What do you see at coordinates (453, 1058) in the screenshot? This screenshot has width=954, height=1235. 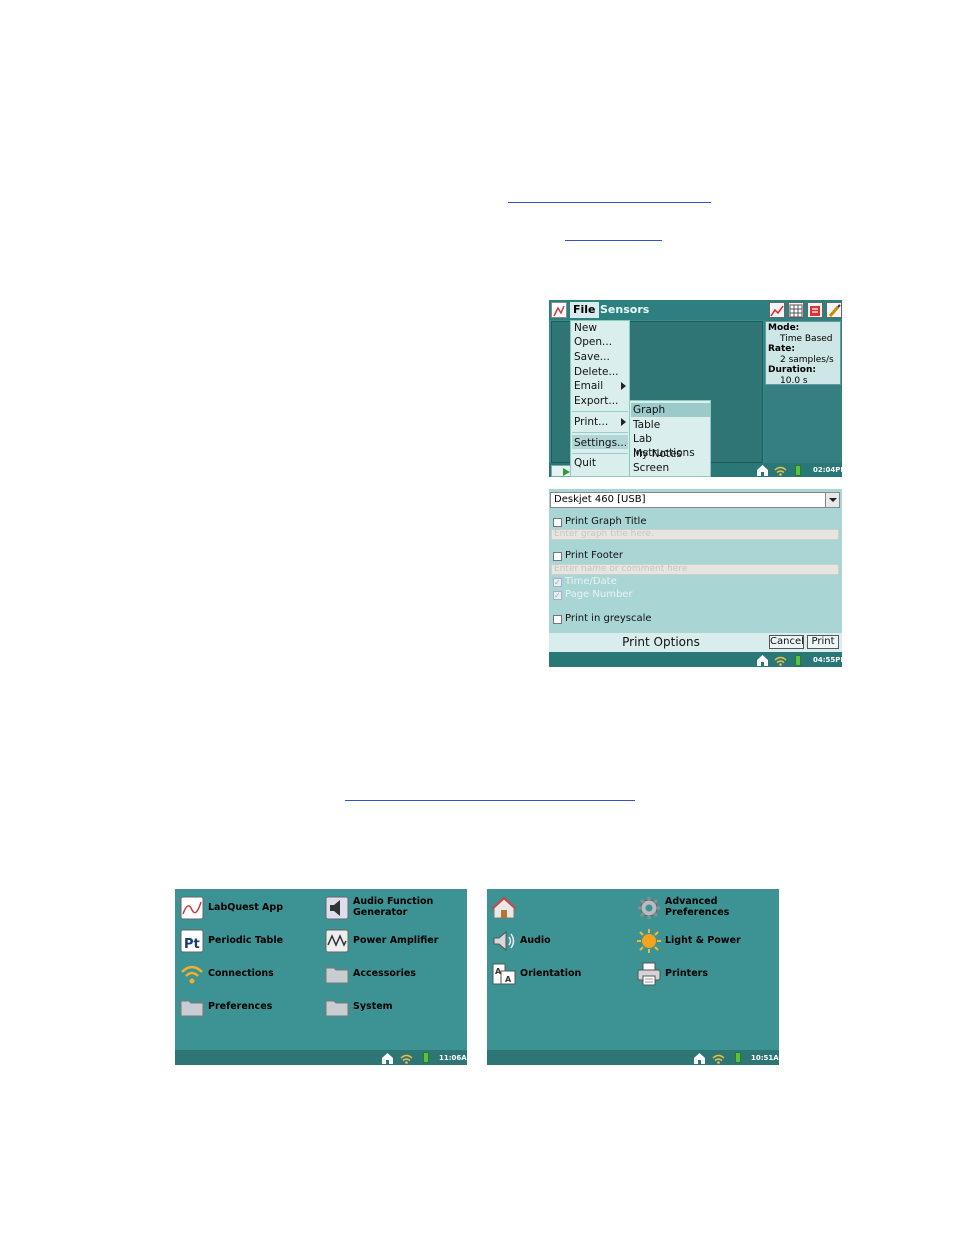 I see `clock: 11:06AM` at bounding box center [453, 1058].